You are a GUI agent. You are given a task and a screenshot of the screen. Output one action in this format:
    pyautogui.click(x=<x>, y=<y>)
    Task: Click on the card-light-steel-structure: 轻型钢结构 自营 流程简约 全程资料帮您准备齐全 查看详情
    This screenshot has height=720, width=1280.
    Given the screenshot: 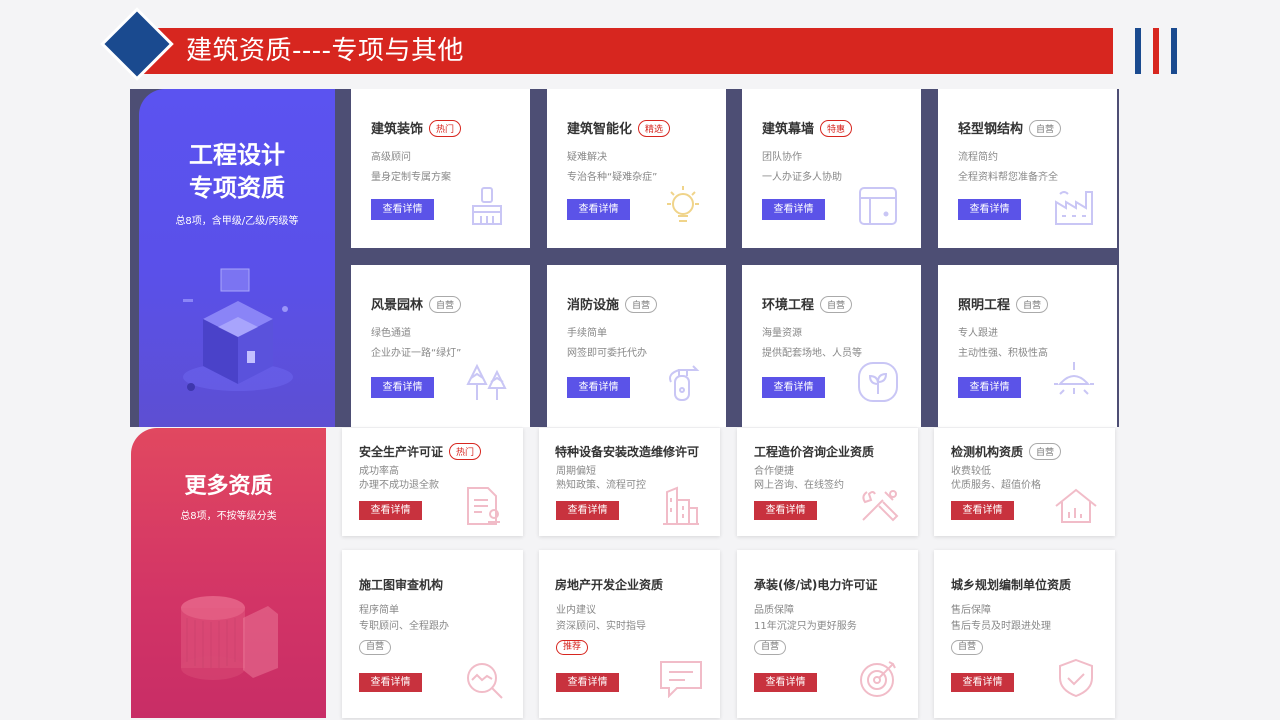 What is the action you would take?
    pyautogui.click(x=1027, y=168)
    